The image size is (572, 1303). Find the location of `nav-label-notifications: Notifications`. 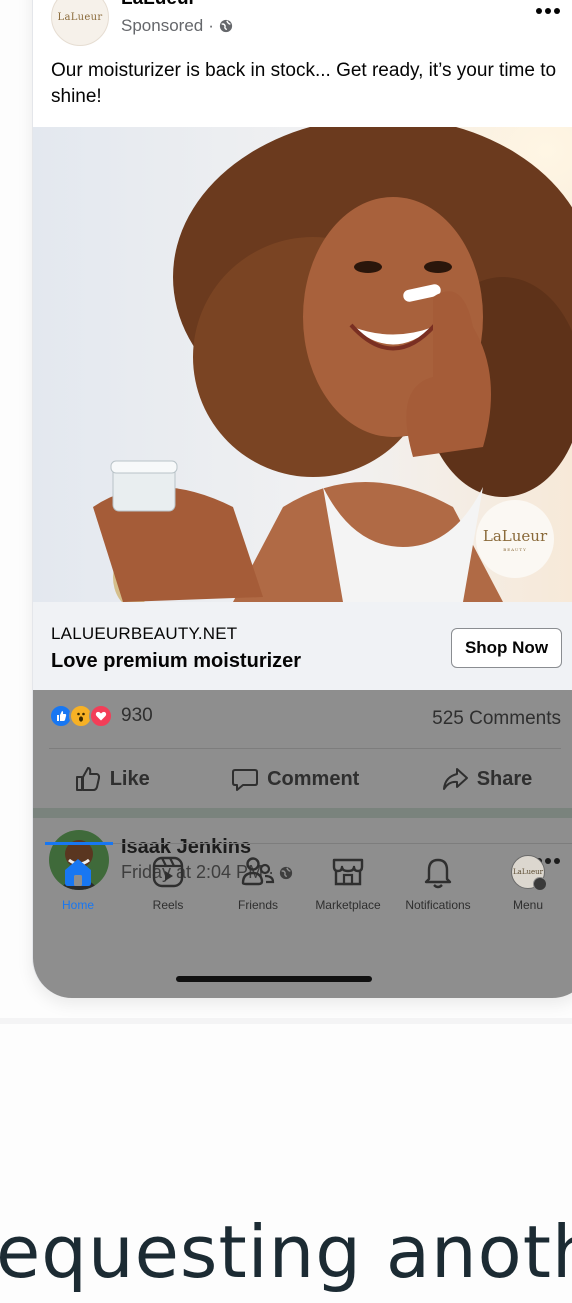

nav-label-notifications: Notifications is located at coordinates (438, 905).